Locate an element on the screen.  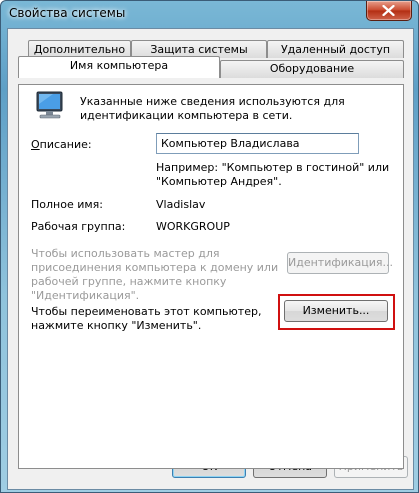
tab-hardware: Оборудование is located at coordinates (312, 69).